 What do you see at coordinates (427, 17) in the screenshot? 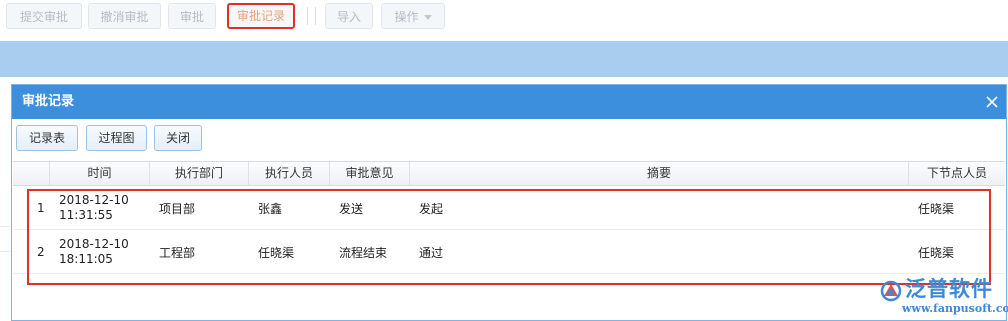
I see `chevron-down-icon` at bounding box center [427, 17].